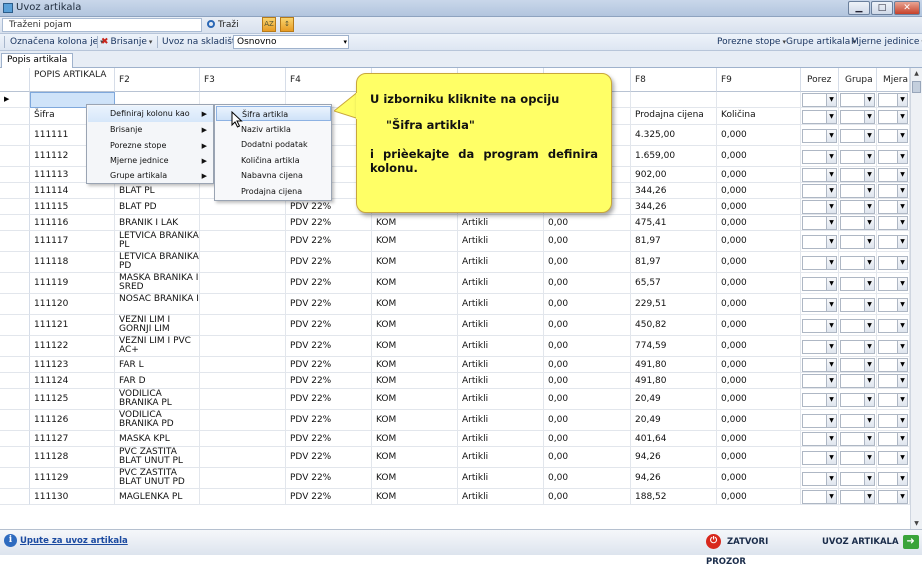 The height and width of the screenshot is (572, 922). I want to click on table-cell: 111119, so click(72, 283).